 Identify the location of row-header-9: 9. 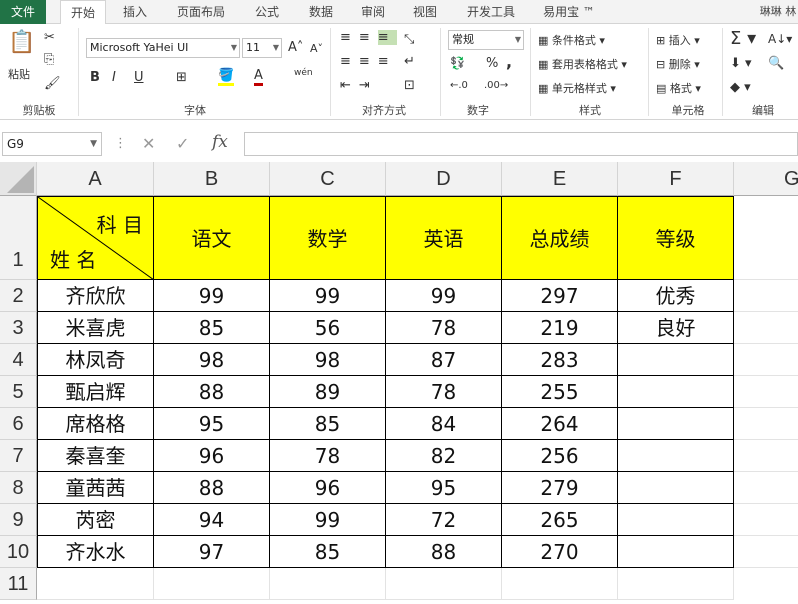
(18, 520).